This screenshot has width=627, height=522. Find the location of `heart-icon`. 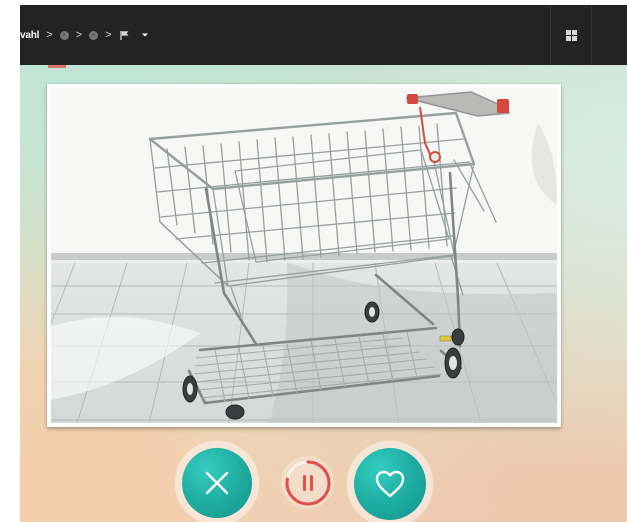

heart-icon is located at coordinates (390, 484).